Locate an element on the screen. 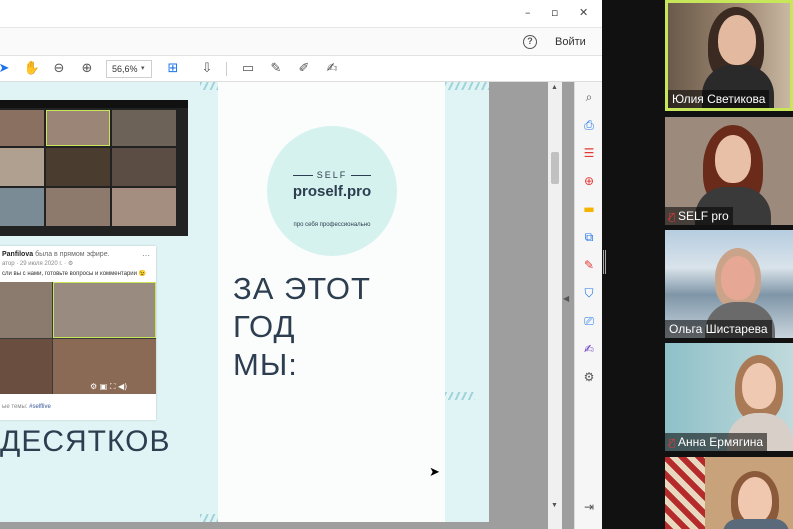 The height and width of the screenshot is (529, 793). panel-expand-icon: ⇥ is located at coordinates (589, 507).